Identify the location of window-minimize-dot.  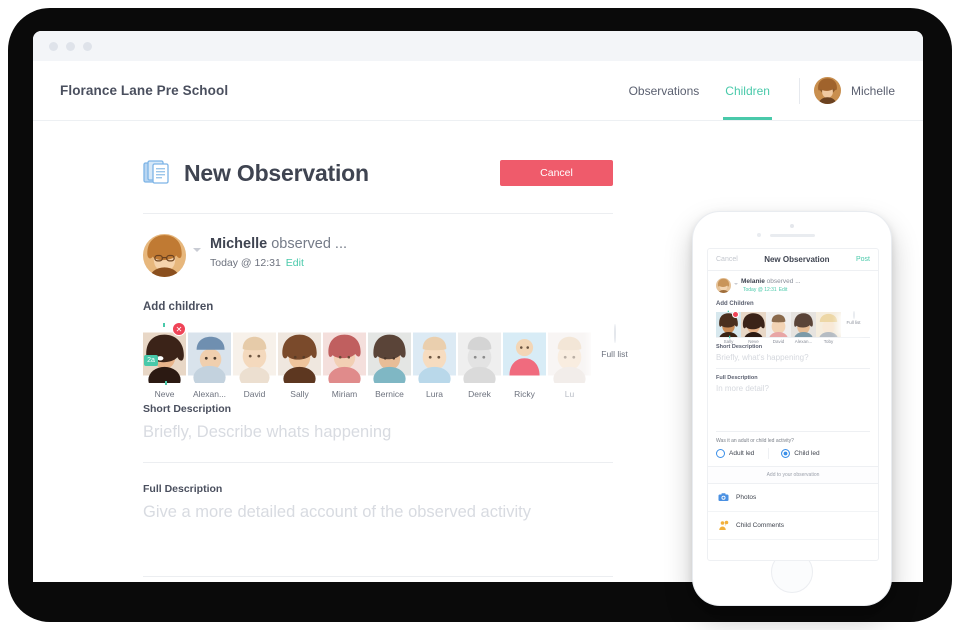
(70, 46).